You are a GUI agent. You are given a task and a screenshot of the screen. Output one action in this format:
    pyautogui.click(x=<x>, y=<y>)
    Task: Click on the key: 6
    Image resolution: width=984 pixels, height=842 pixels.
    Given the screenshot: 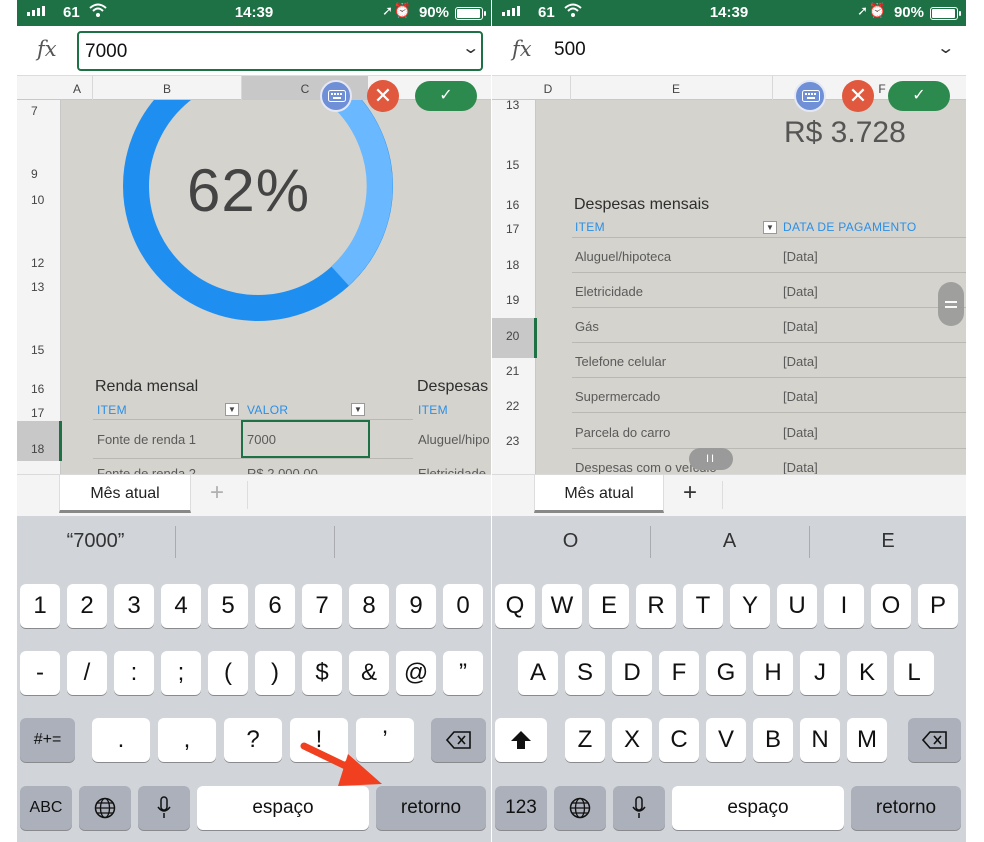 What is the action you would take?
    pyautogui.click(x=275, y=606)
    